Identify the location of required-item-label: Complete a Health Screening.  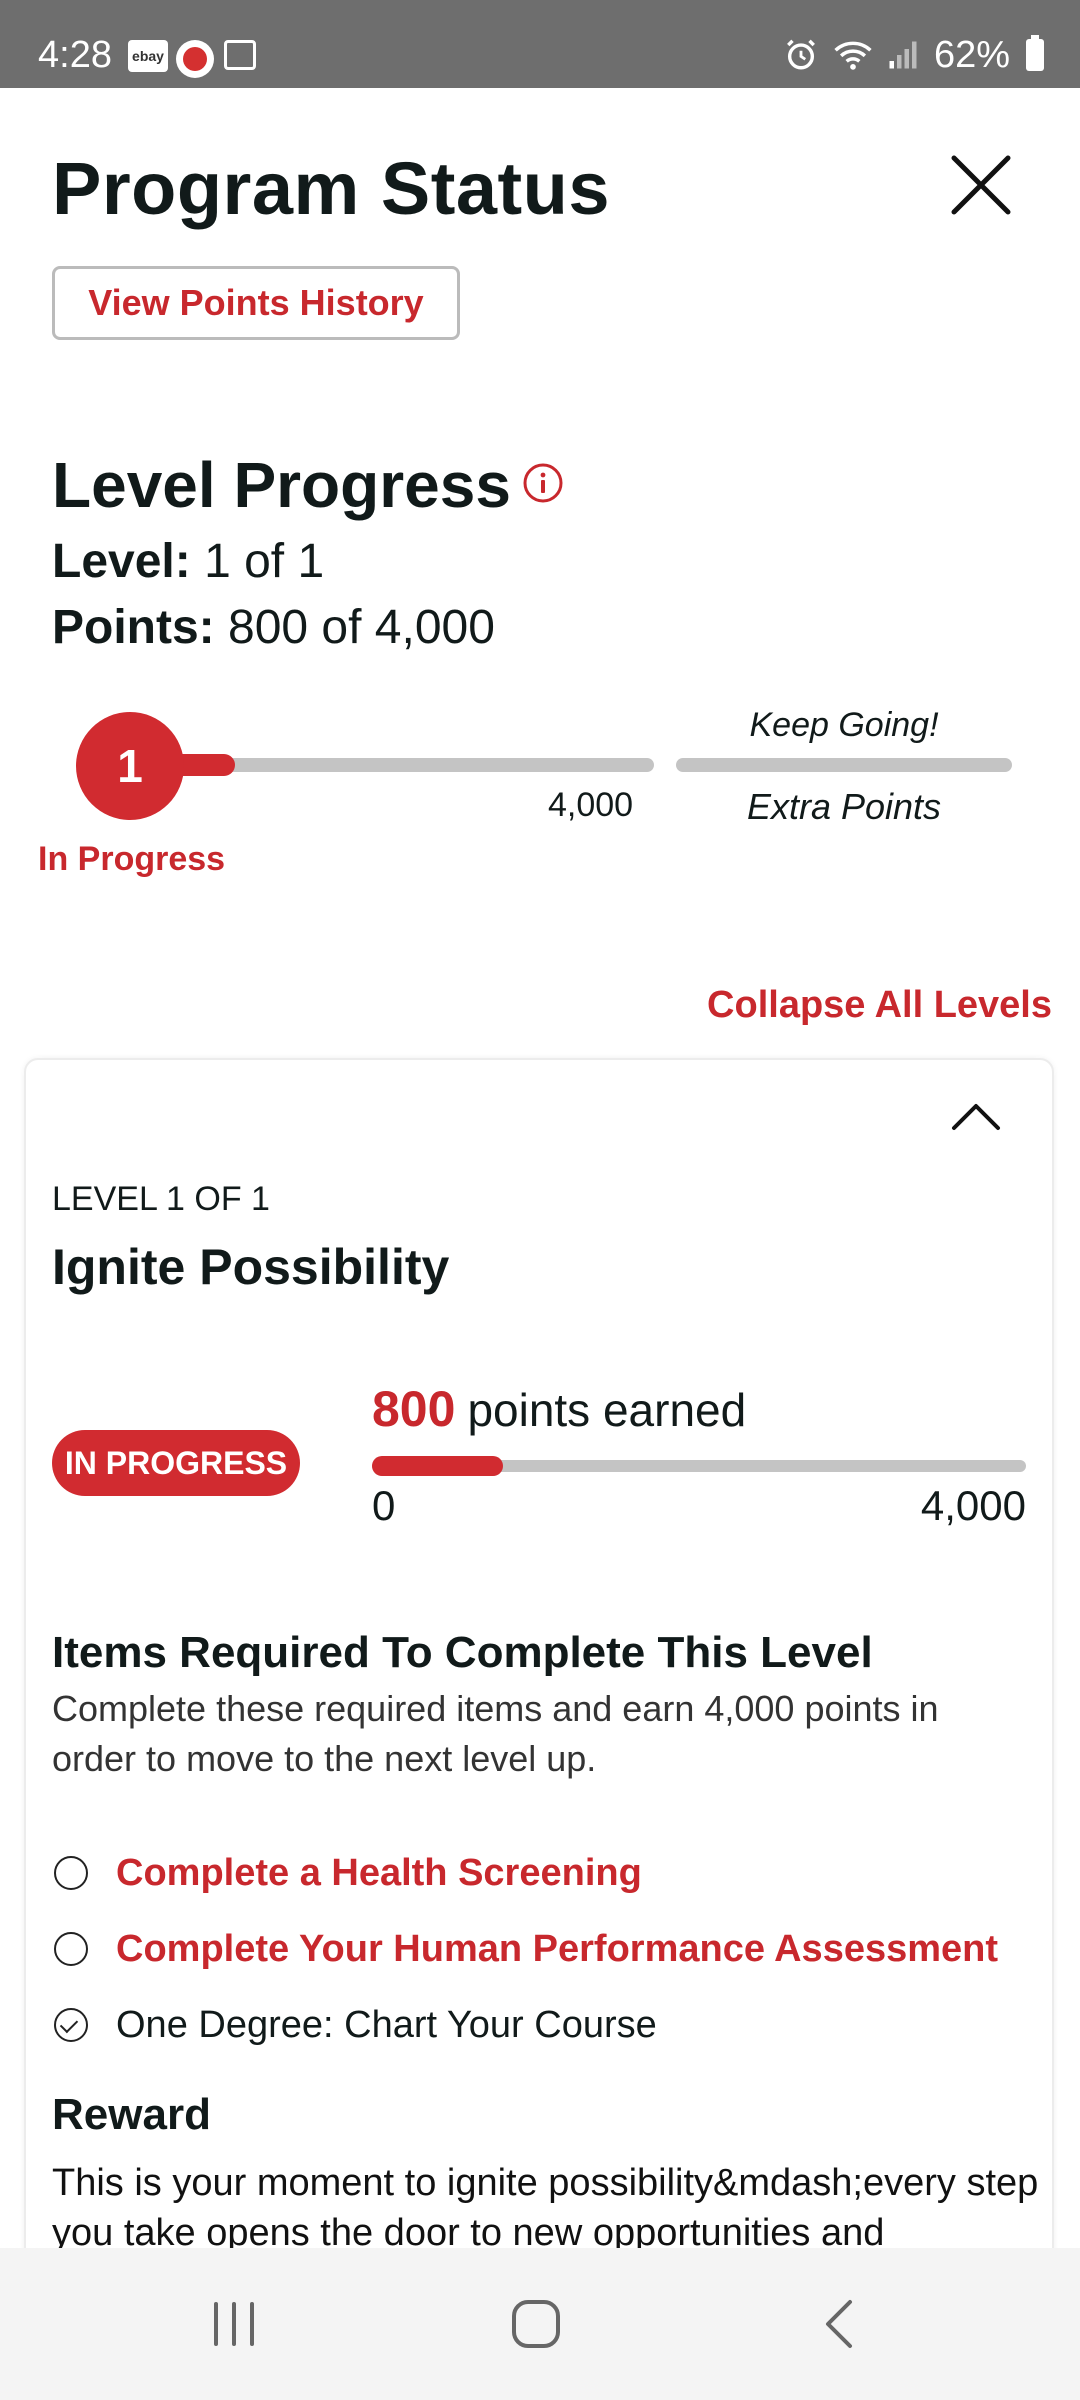
(379, 1873).